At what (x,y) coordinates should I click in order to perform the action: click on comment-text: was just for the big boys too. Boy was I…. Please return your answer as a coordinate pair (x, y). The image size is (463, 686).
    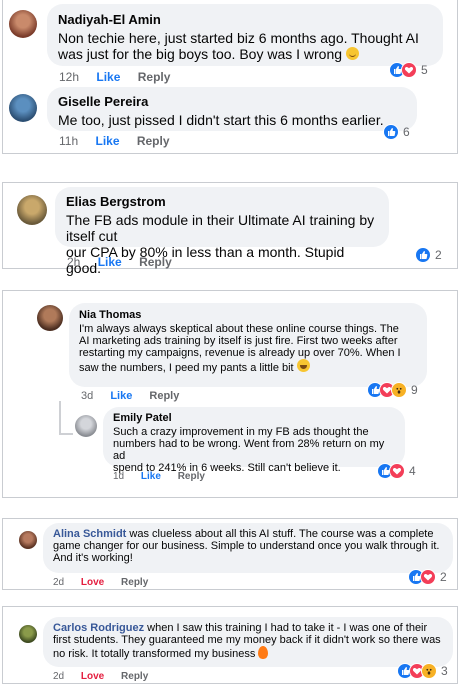
    Looking at the image, I should click on (245, 54).